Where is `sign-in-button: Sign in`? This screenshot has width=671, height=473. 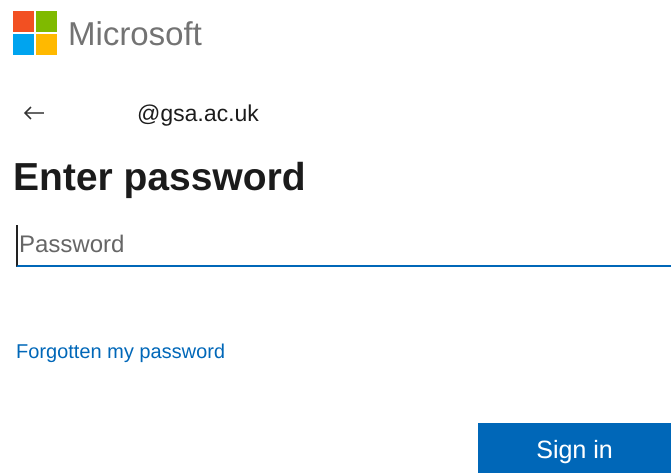 sign-in-button: Sign in is located at coordinates (574, 447).